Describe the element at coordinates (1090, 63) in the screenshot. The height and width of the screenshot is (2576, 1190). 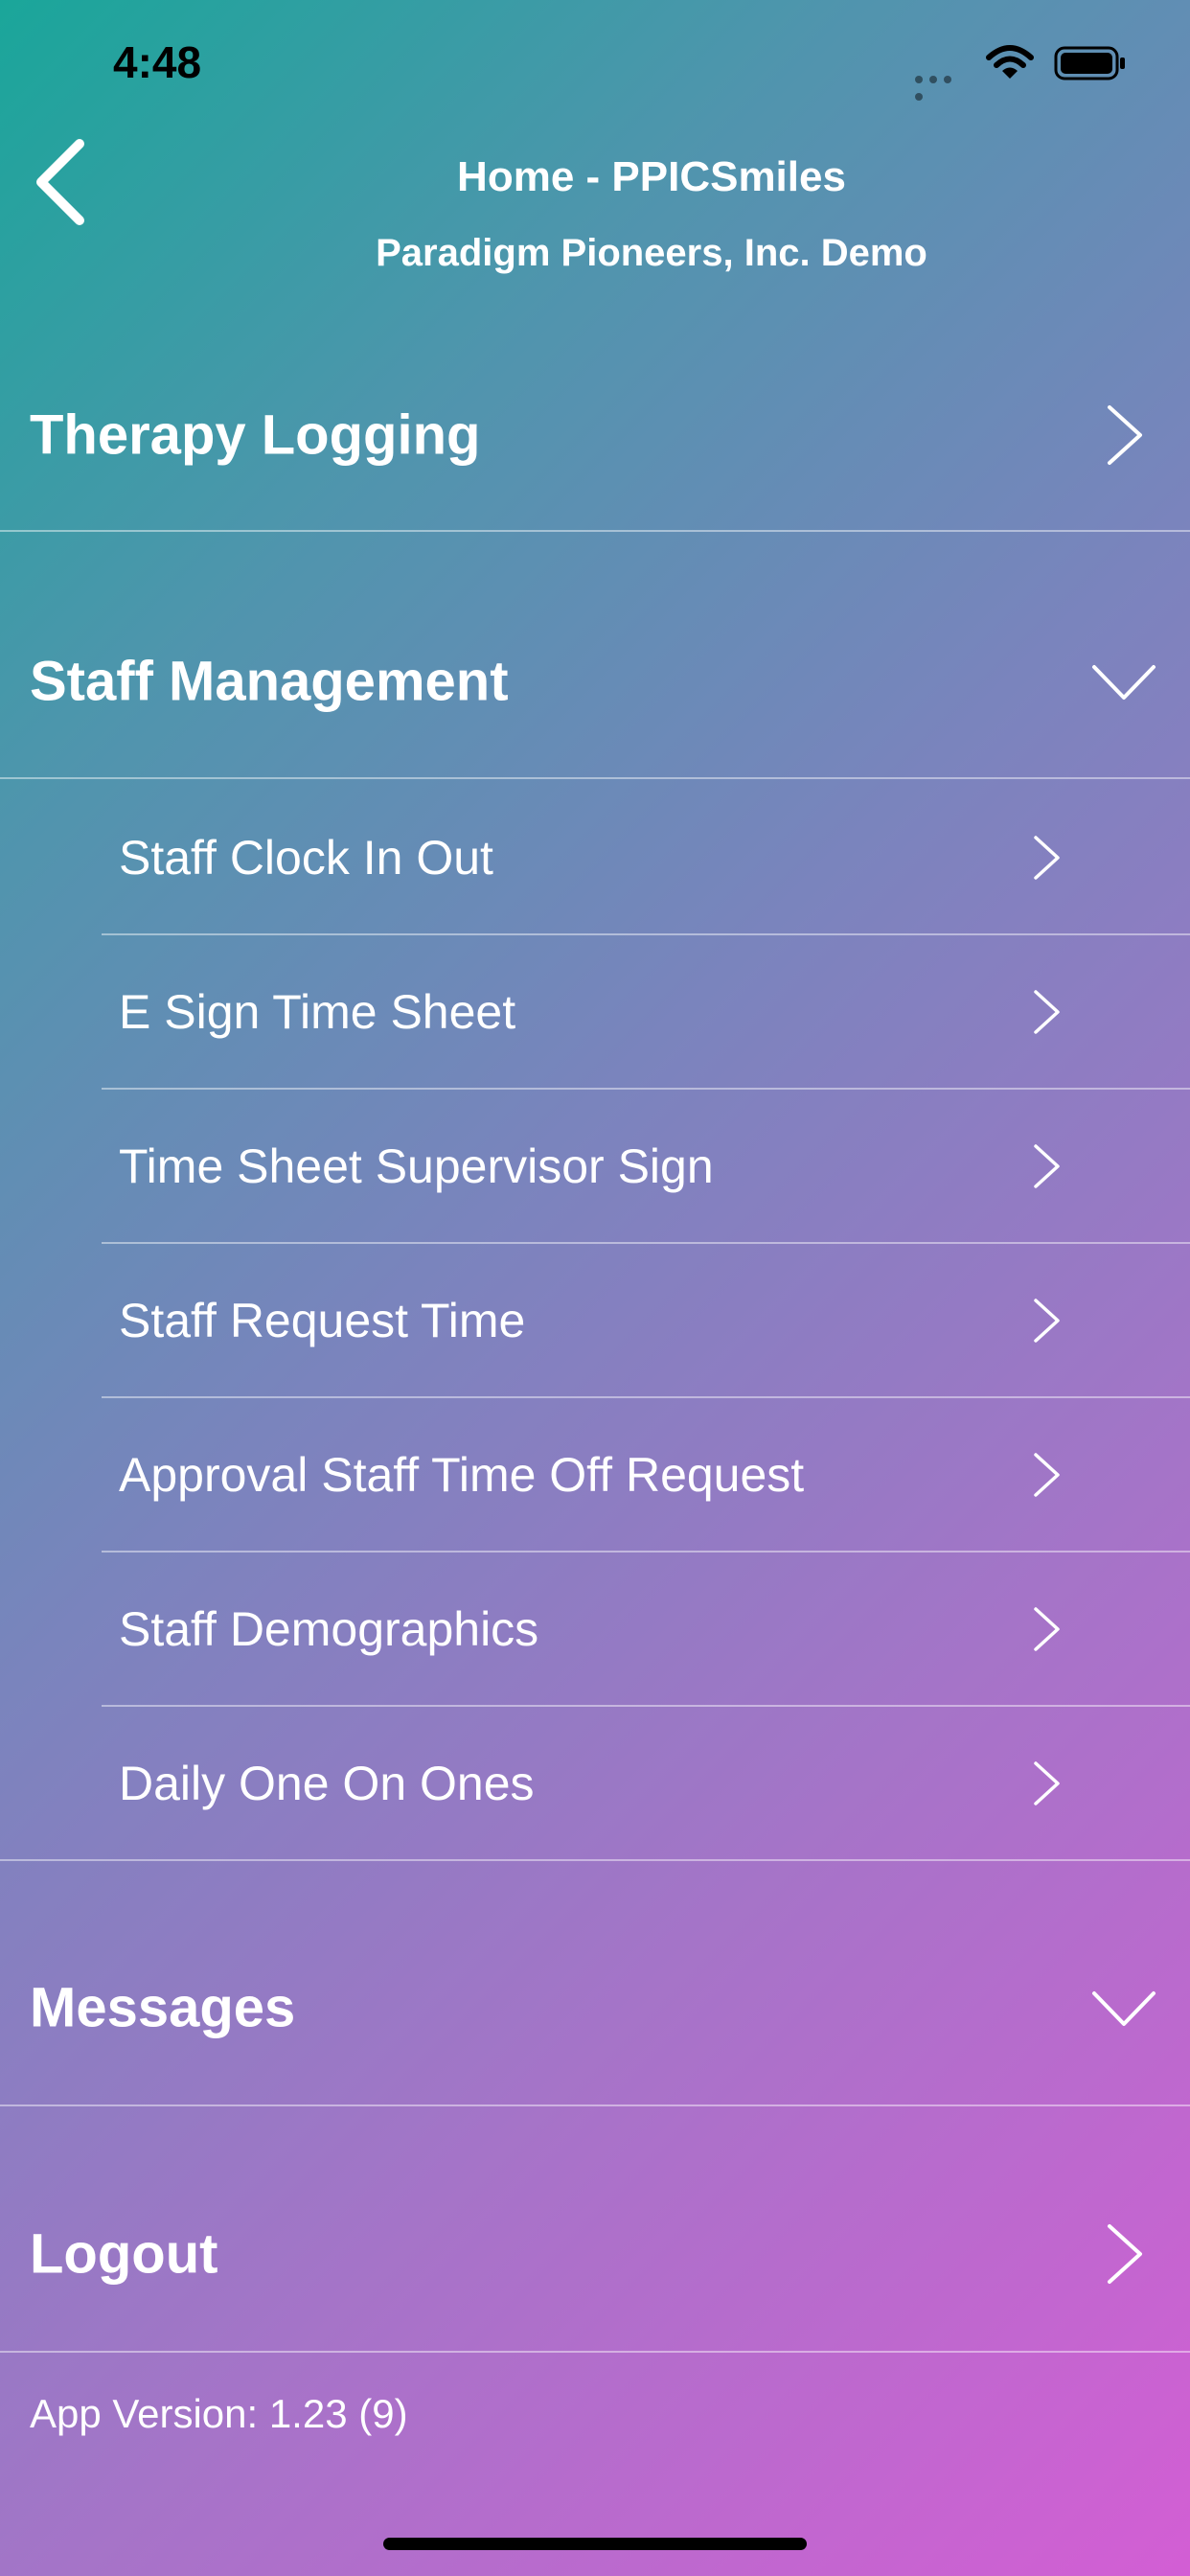
I see `battery-icon` at that location.